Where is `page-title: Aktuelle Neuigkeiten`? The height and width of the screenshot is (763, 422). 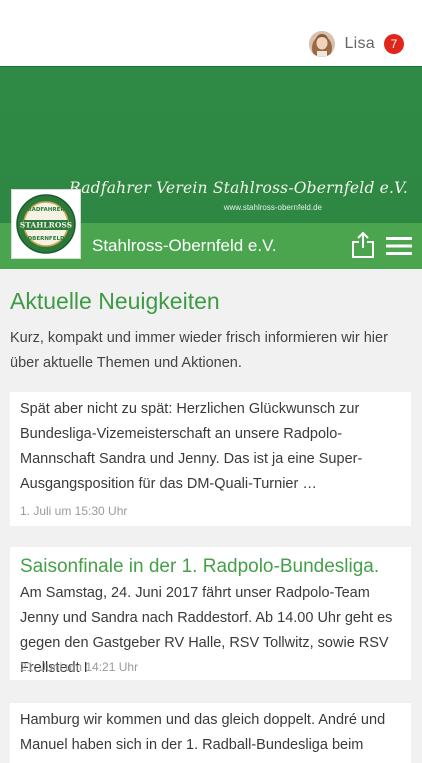 page-title: Aktuelle Neuigkeiten is located at coordinates (115, 301).